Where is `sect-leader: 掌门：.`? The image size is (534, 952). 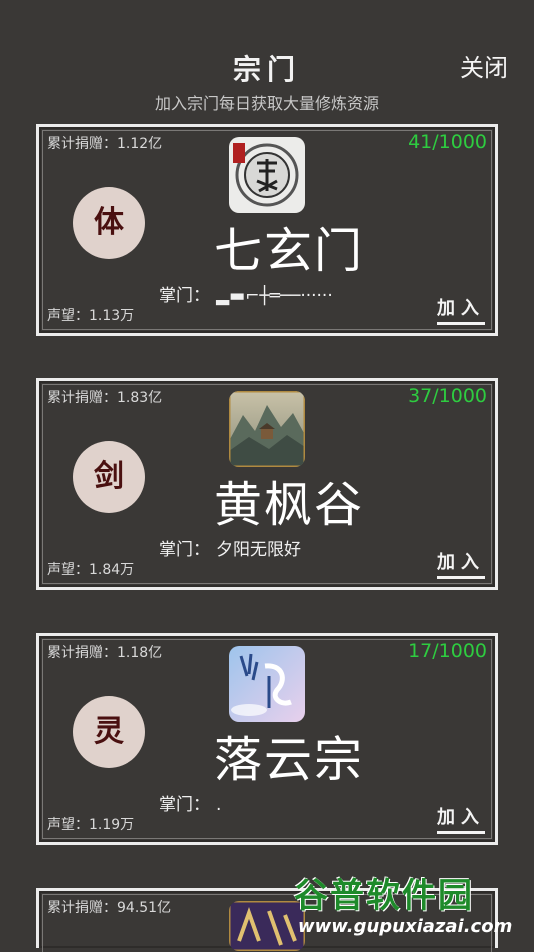
sect-leader: 掌门：. is located at coordinates (289, 802).